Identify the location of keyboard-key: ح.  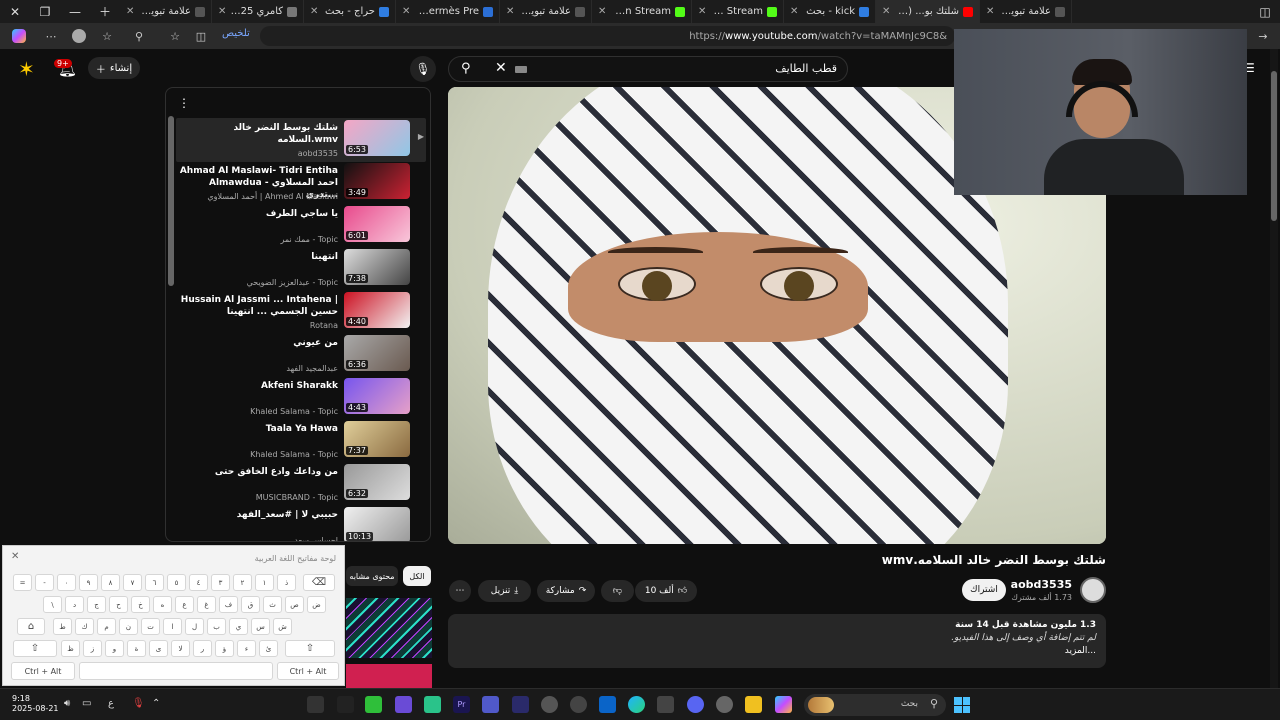
(118, 604).